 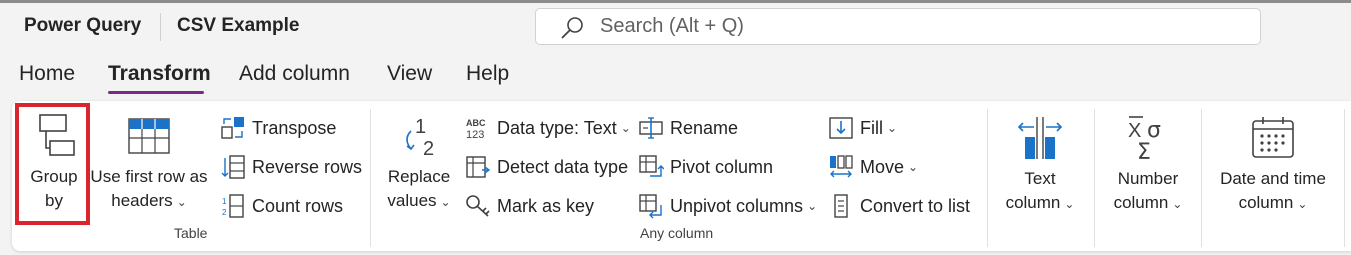 I want to click on first-row-label-2: headers, so click(x=142, y=200).